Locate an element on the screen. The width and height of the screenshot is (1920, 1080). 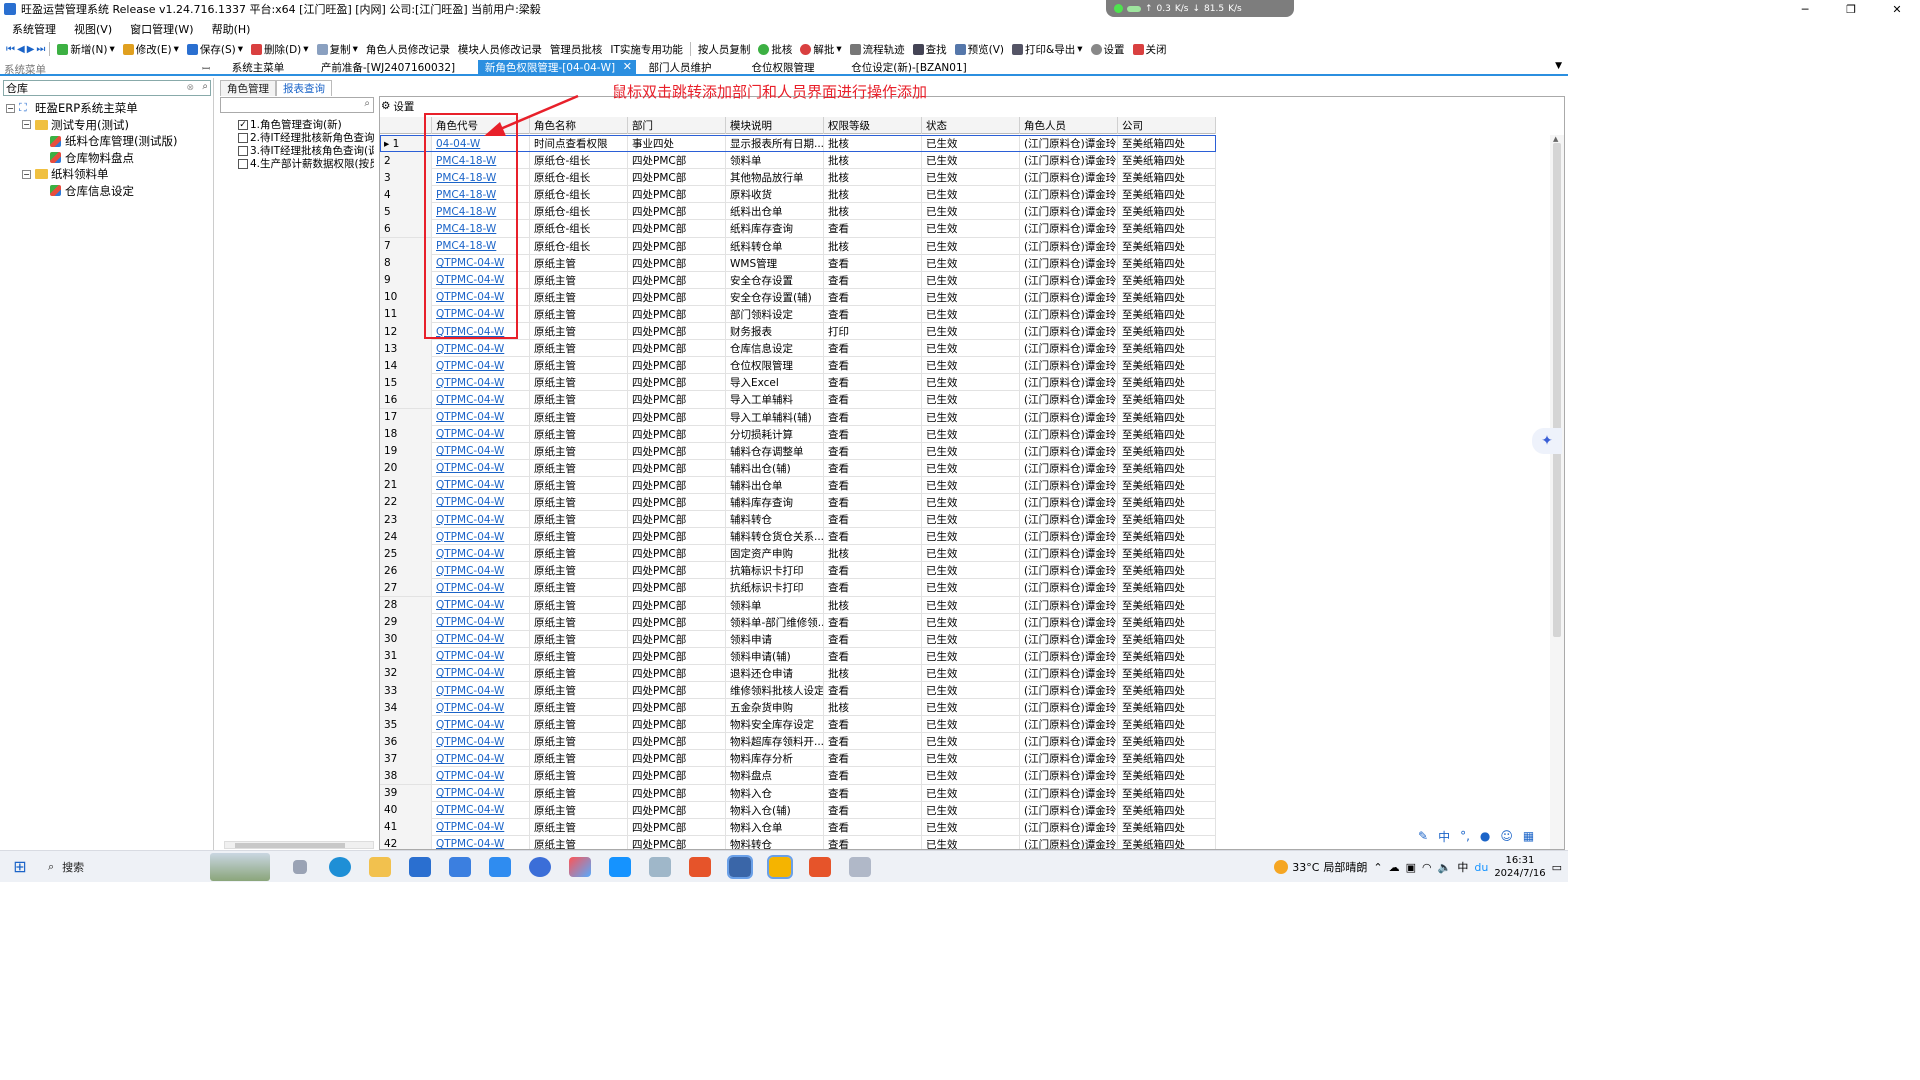
report-search-input: ⌕ is located at coordinates (297, 105).